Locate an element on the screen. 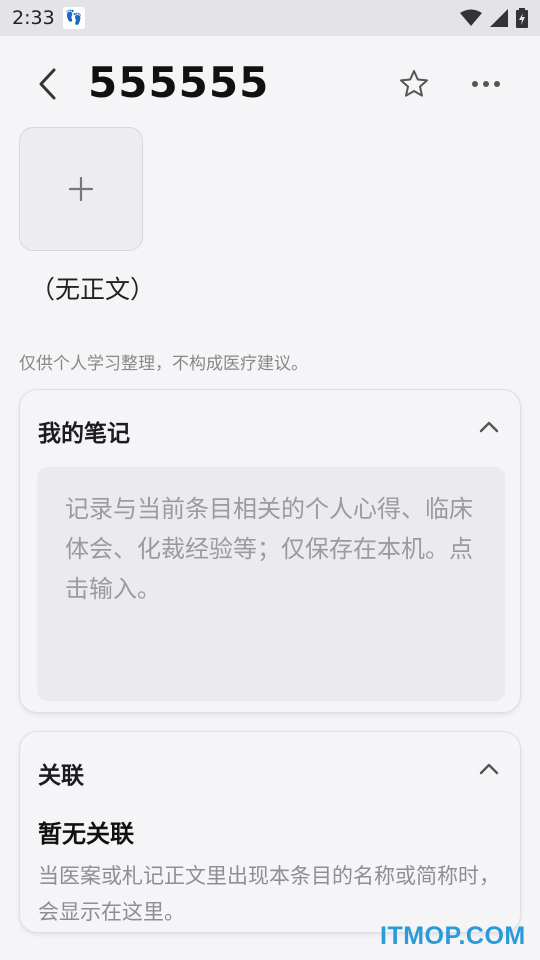  back-button is located at coordinates (49, 84).